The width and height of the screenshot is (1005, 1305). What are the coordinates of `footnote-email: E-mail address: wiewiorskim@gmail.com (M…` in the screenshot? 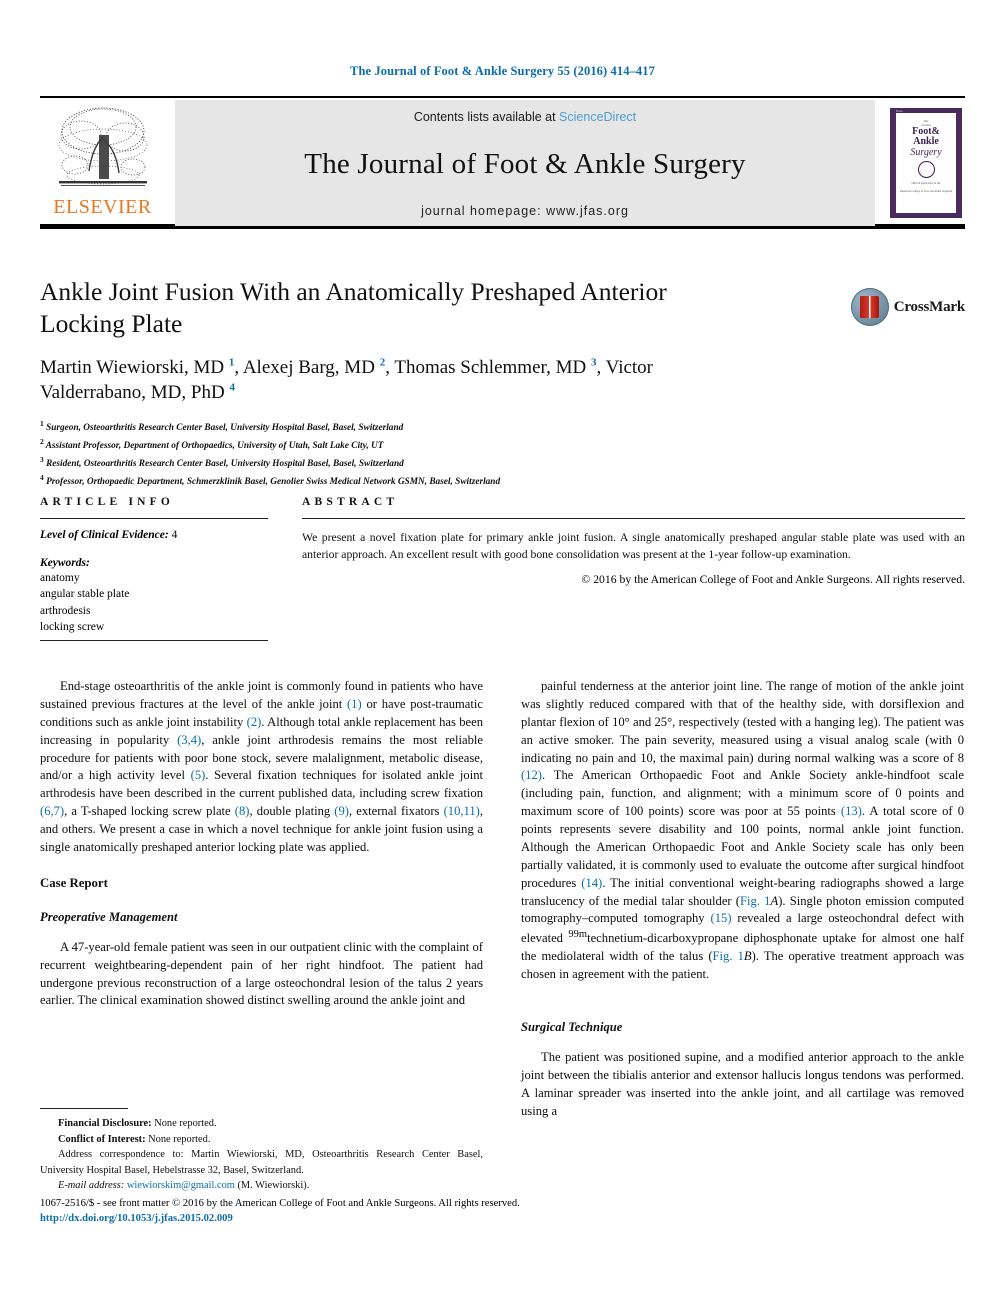 It's located at (261, 1186).